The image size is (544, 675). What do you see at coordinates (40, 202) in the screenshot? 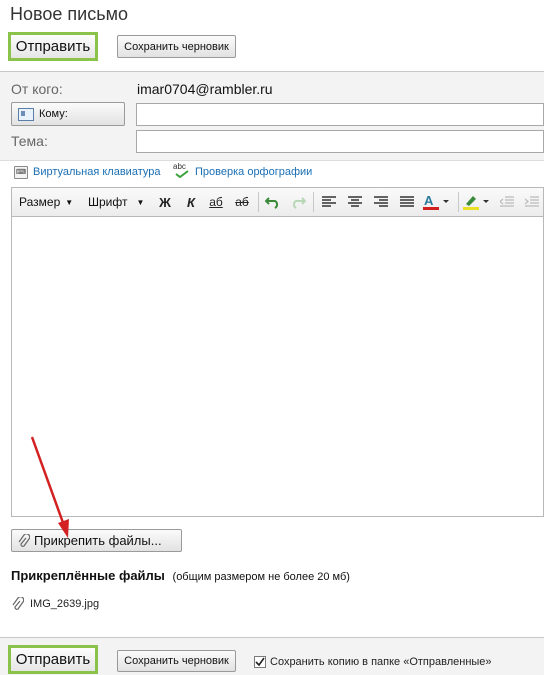
I see `font-size-label: Размер` at bounding box center [40, 202].